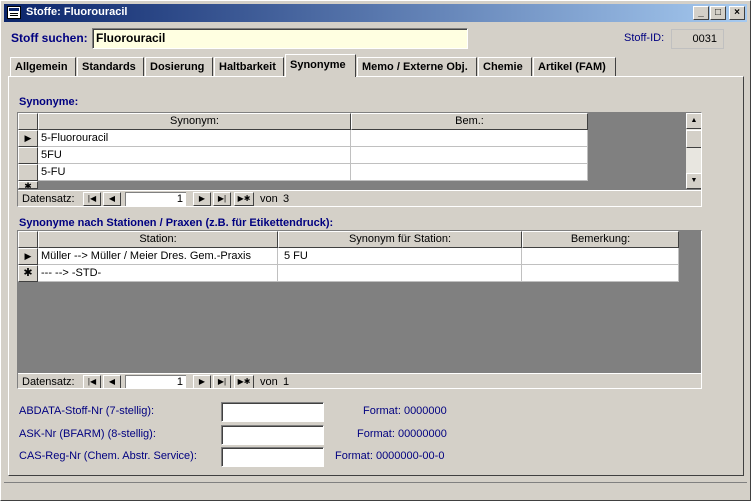 This screenshot has width=751, height=501. What do you see at coordinates (194, 172) in the screenshot?
I see `synonym-cell: 5-FU` at bounding box center [194, 172].